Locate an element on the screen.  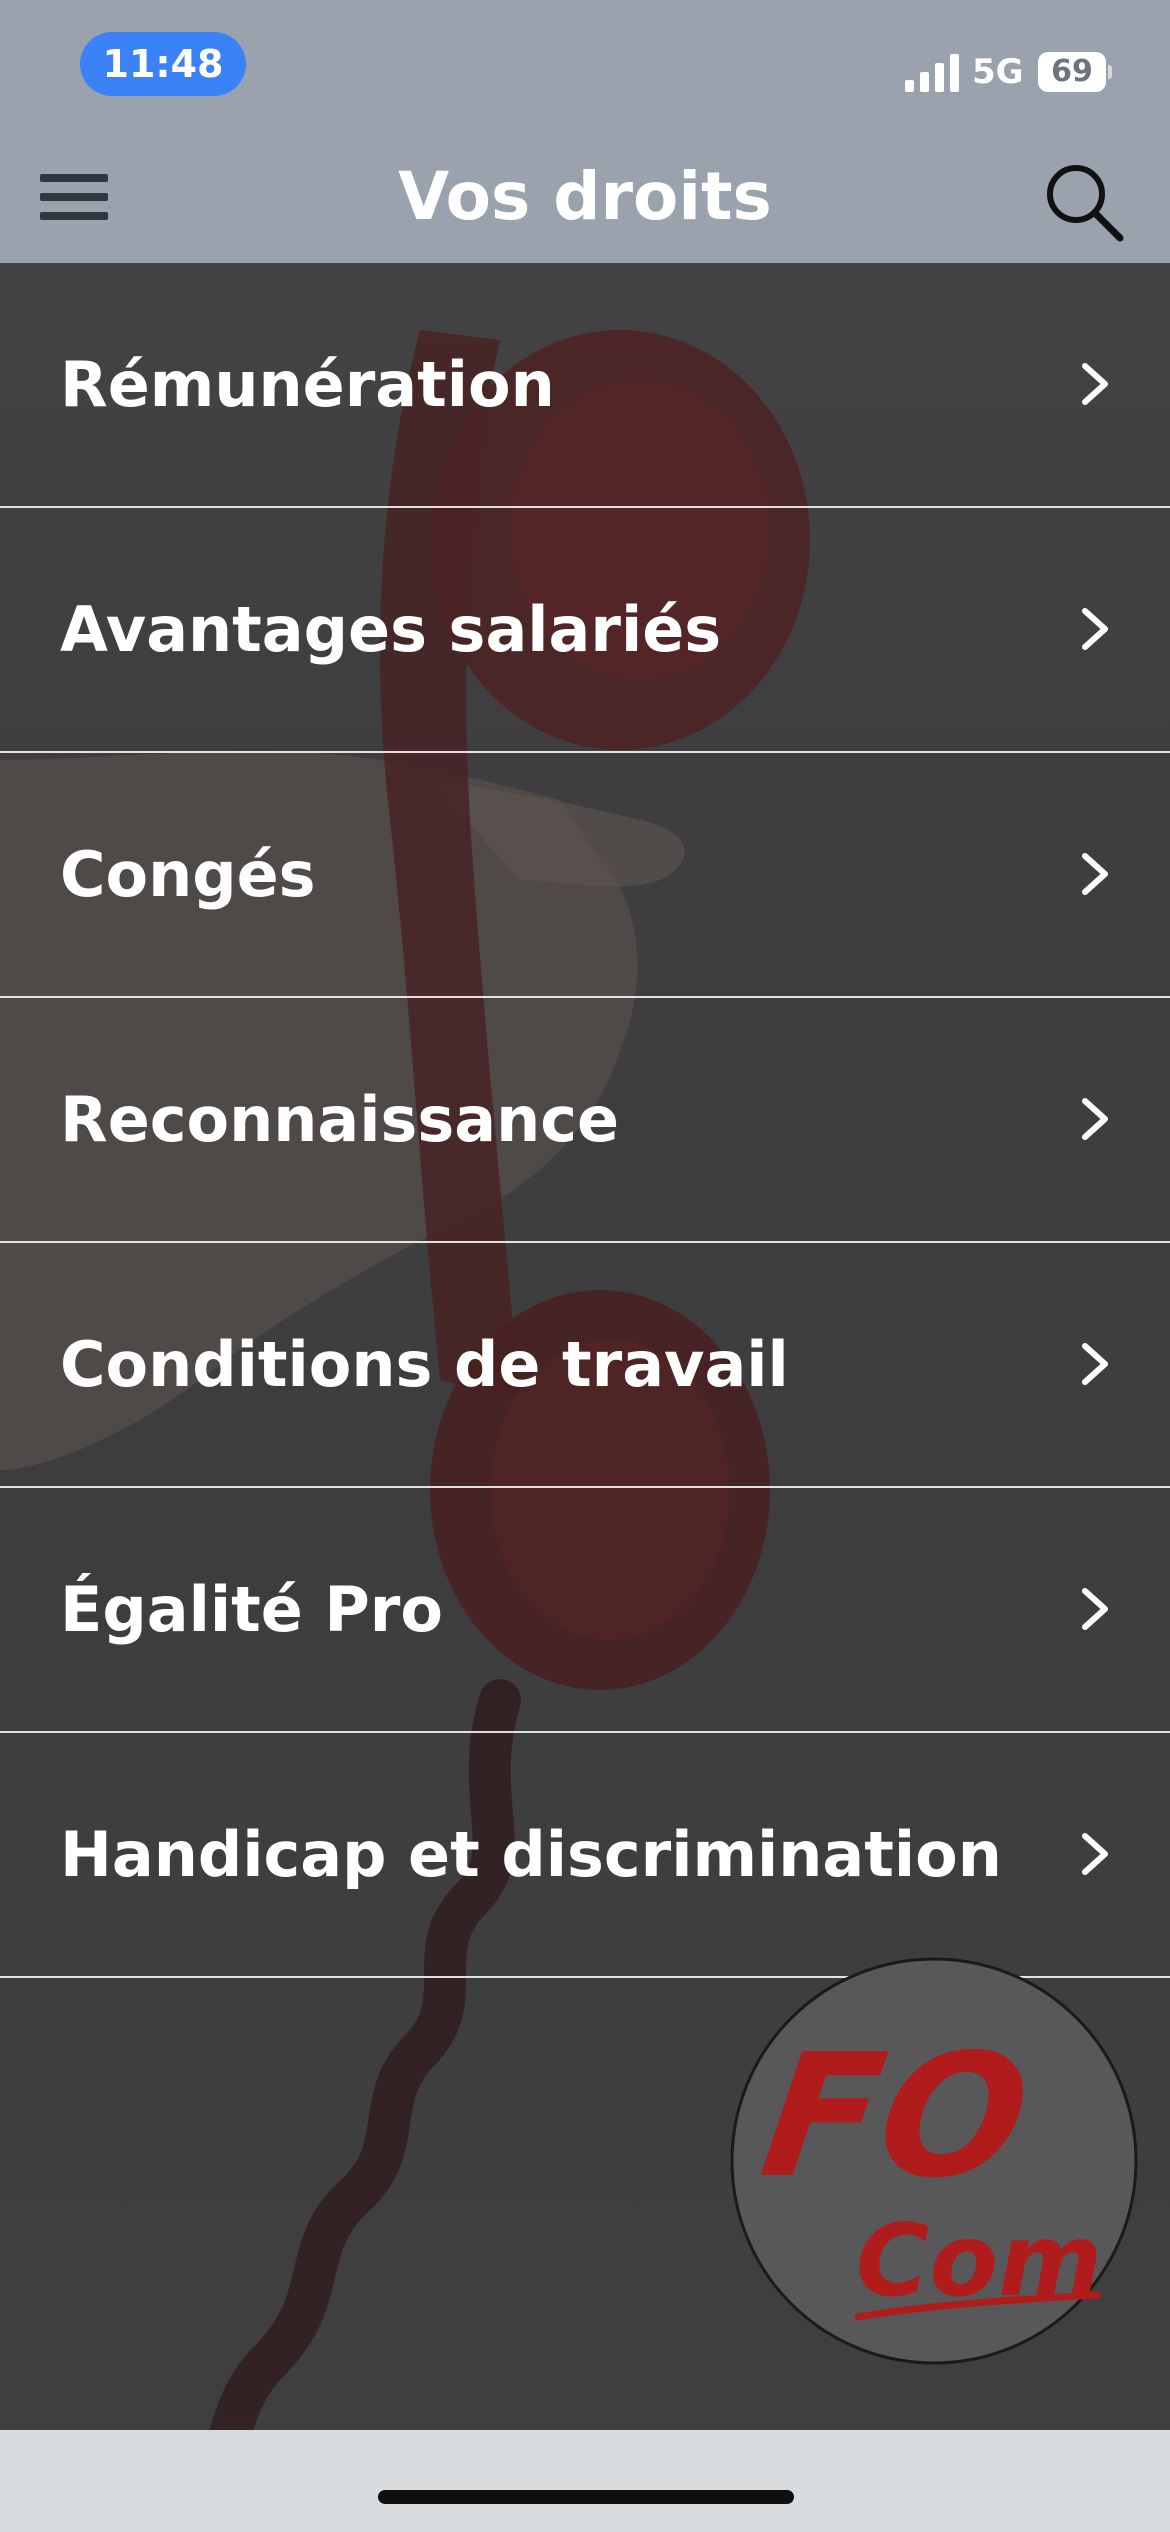
navigation-header: Vos droits is located at coordinates (585, 196).